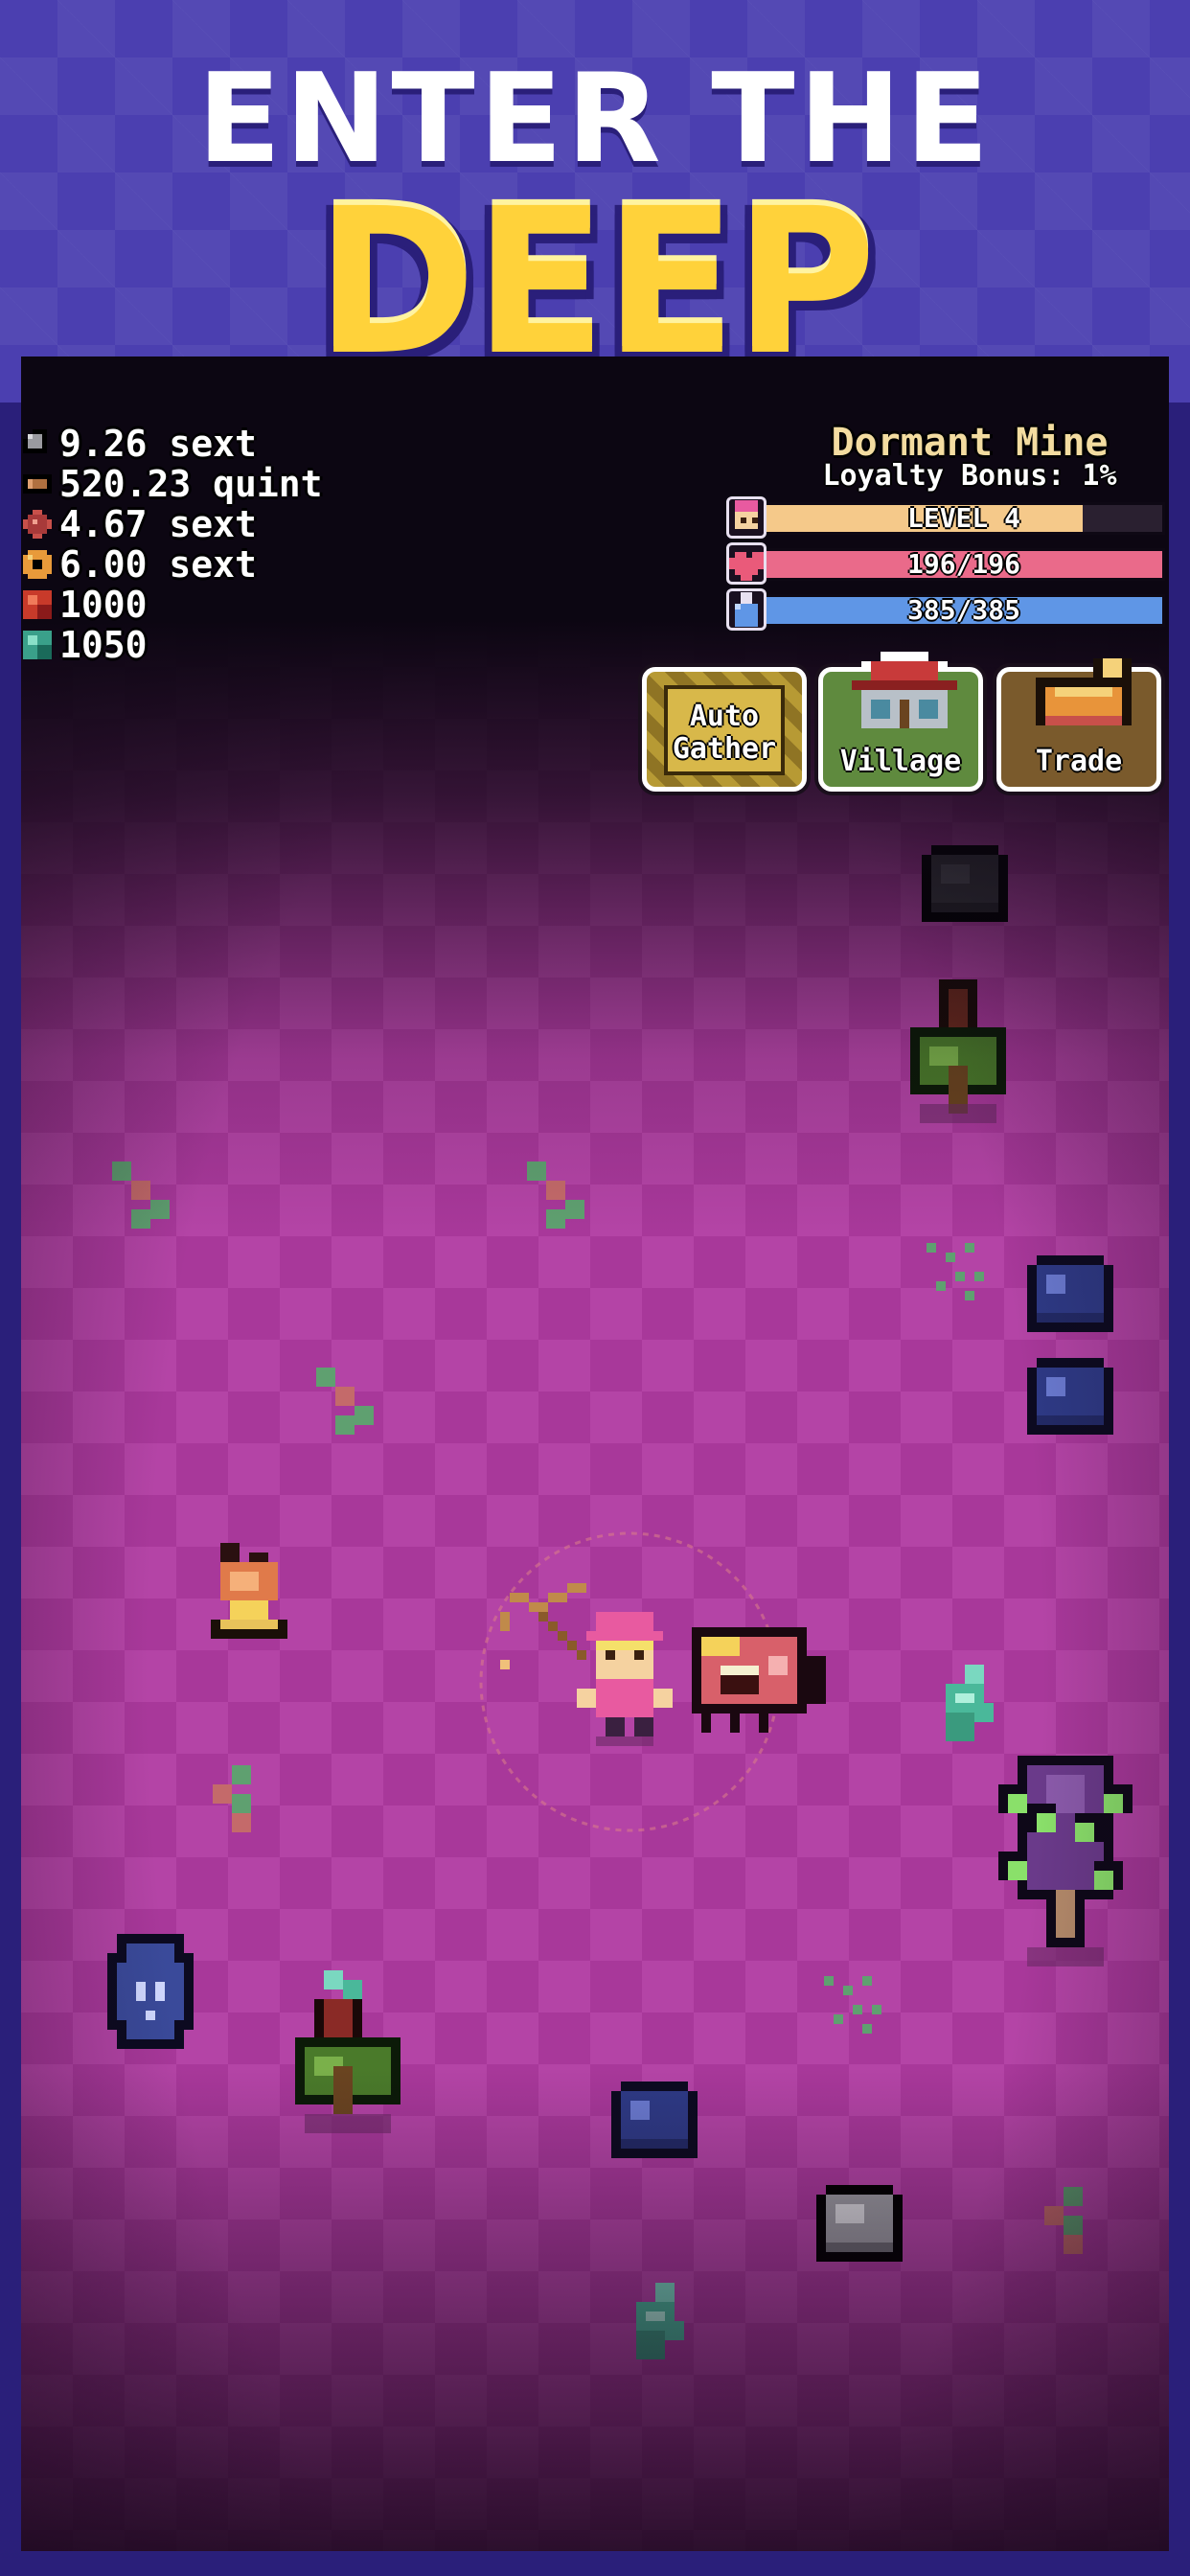 The width and height of the screenshot is (1190, 2576). What do you see at coordinates (969, 476) in the screenshot?
I see `loyalty-bonus: Loyalty Bonus: 1%` at bounding box center [969, 476].